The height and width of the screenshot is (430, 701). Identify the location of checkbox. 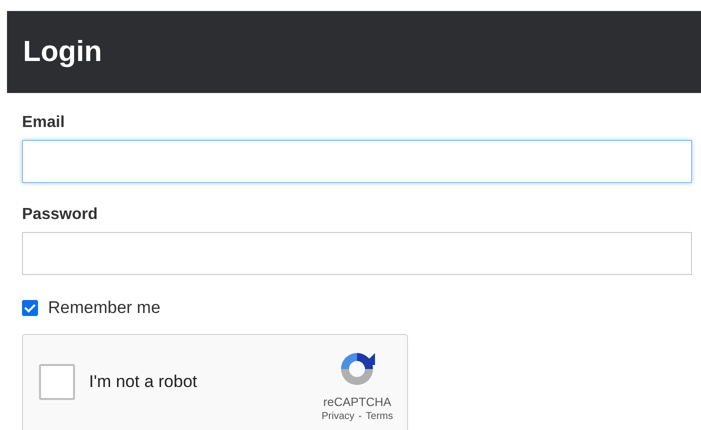
(30, 308).